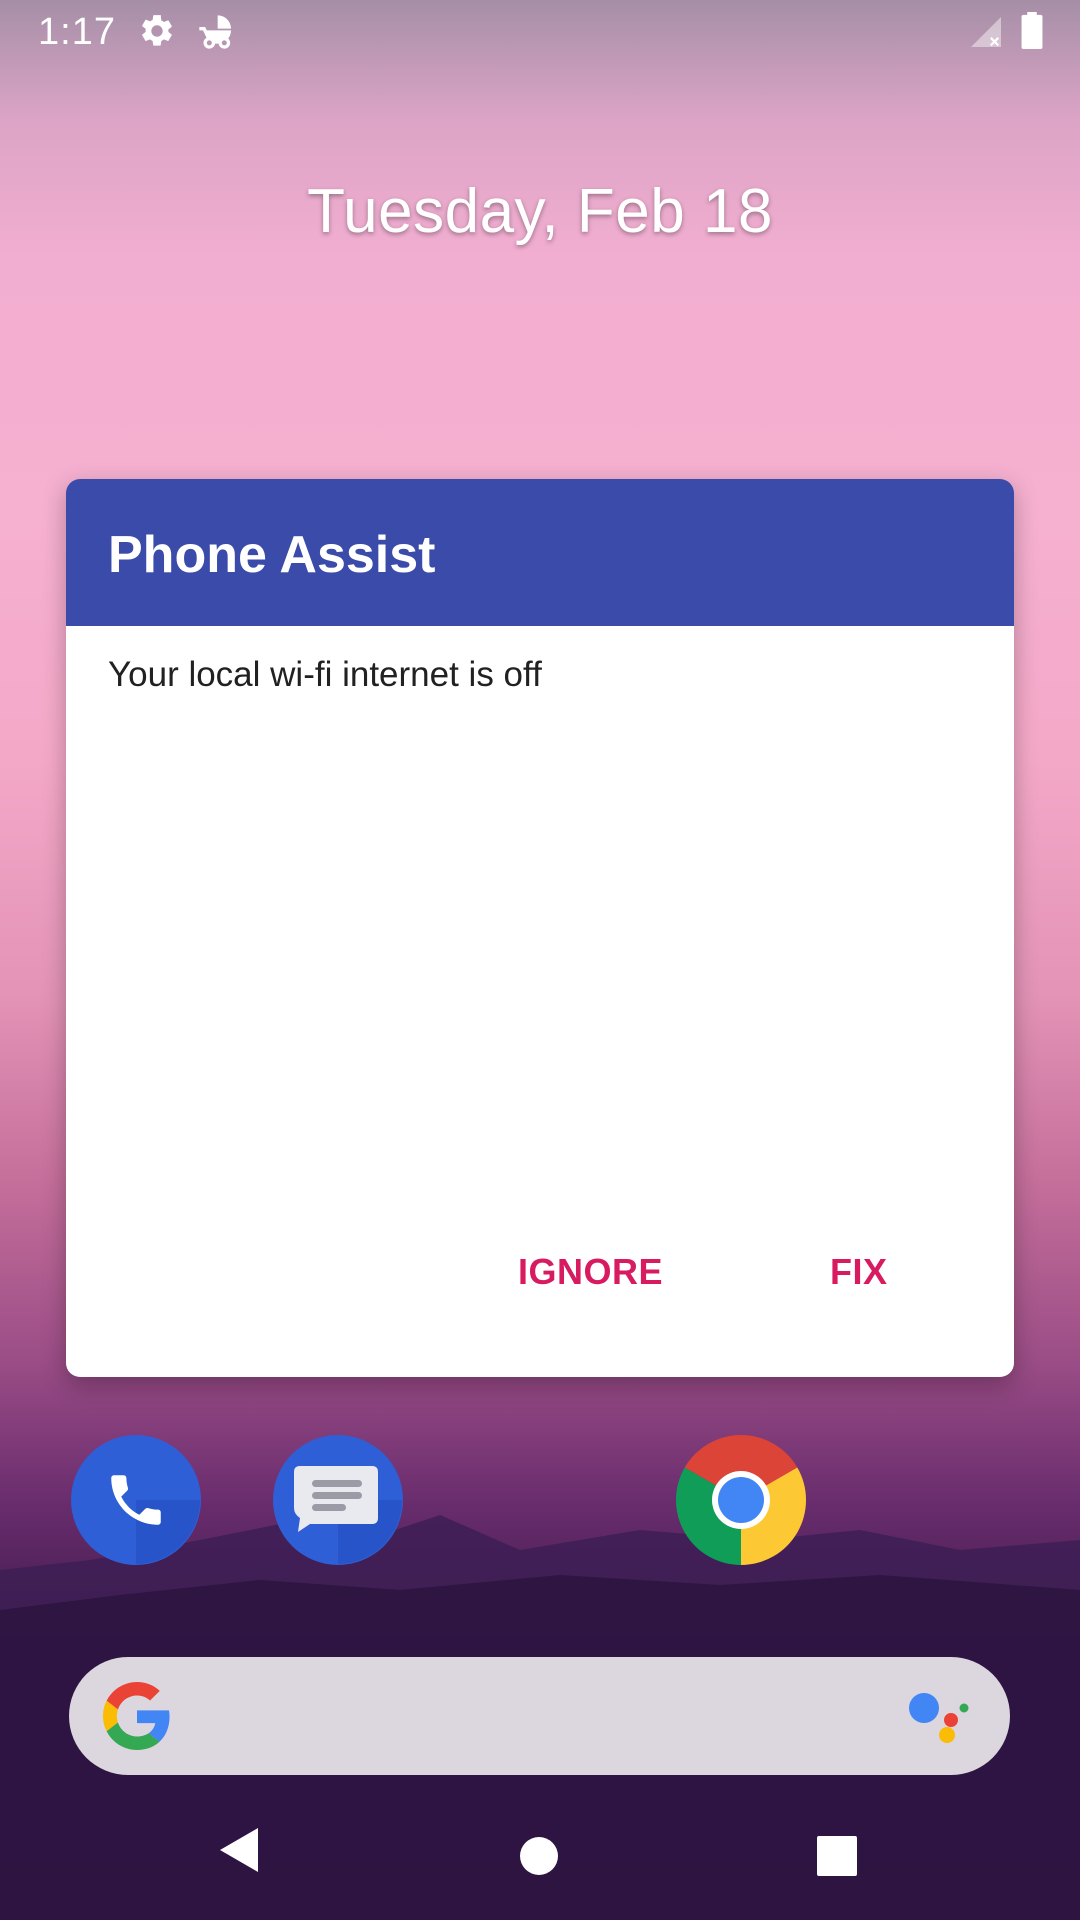 Image resolution: width=1080 pixels, height=1920 pixels. What do you see at coordinates (272, 555) in the screenshot?
I see `dialog-title: Phone Assist` at bounding box center [272, 555].